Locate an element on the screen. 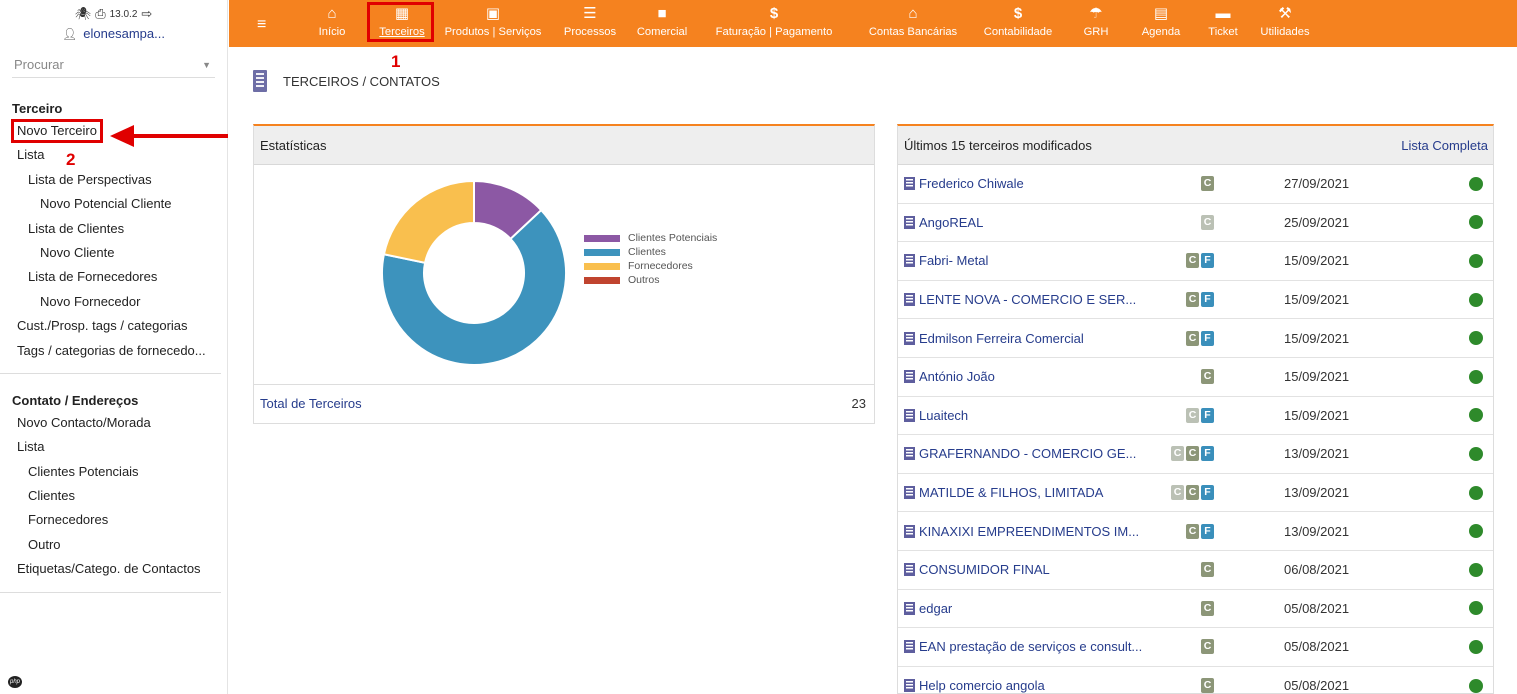 The image size is (1517, 694). logout-icon: ⇨ is located at coordinates (146, 14).